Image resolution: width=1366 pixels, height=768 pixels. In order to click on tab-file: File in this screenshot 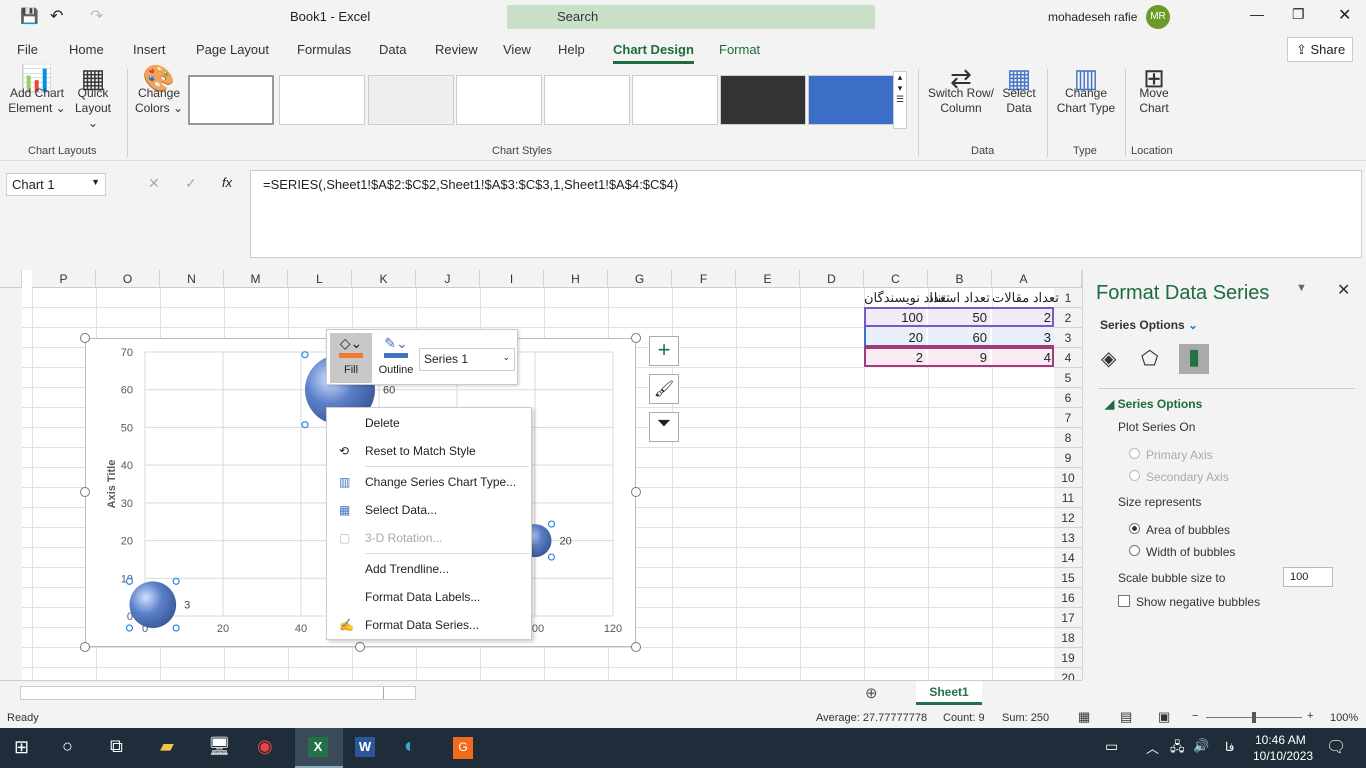, I will do `click(27, 49)`.